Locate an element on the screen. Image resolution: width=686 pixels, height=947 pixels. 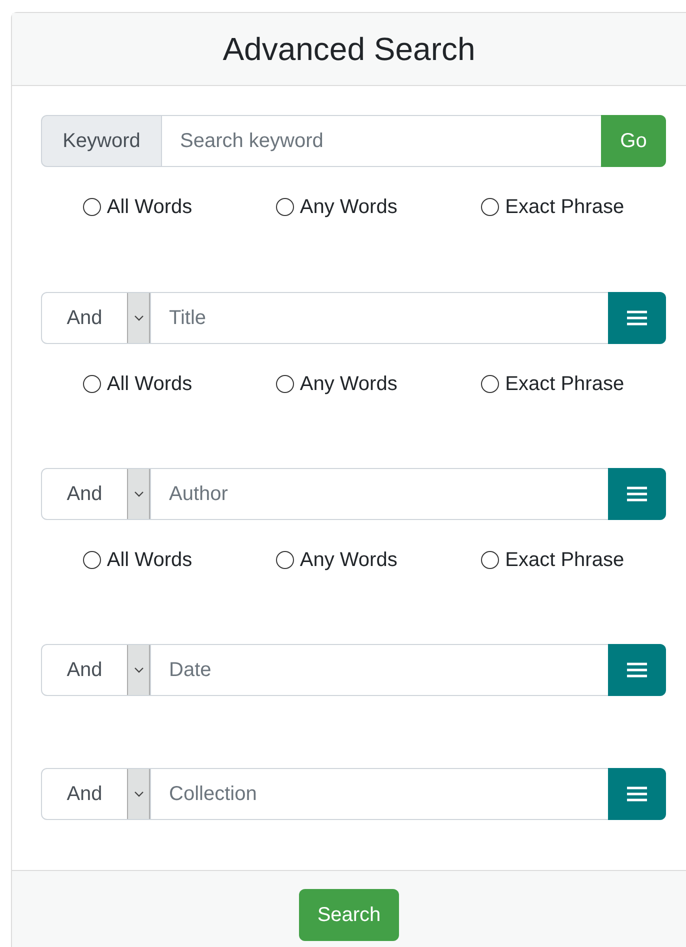
criteria-field: Collection is located at coordinates (379, 794).